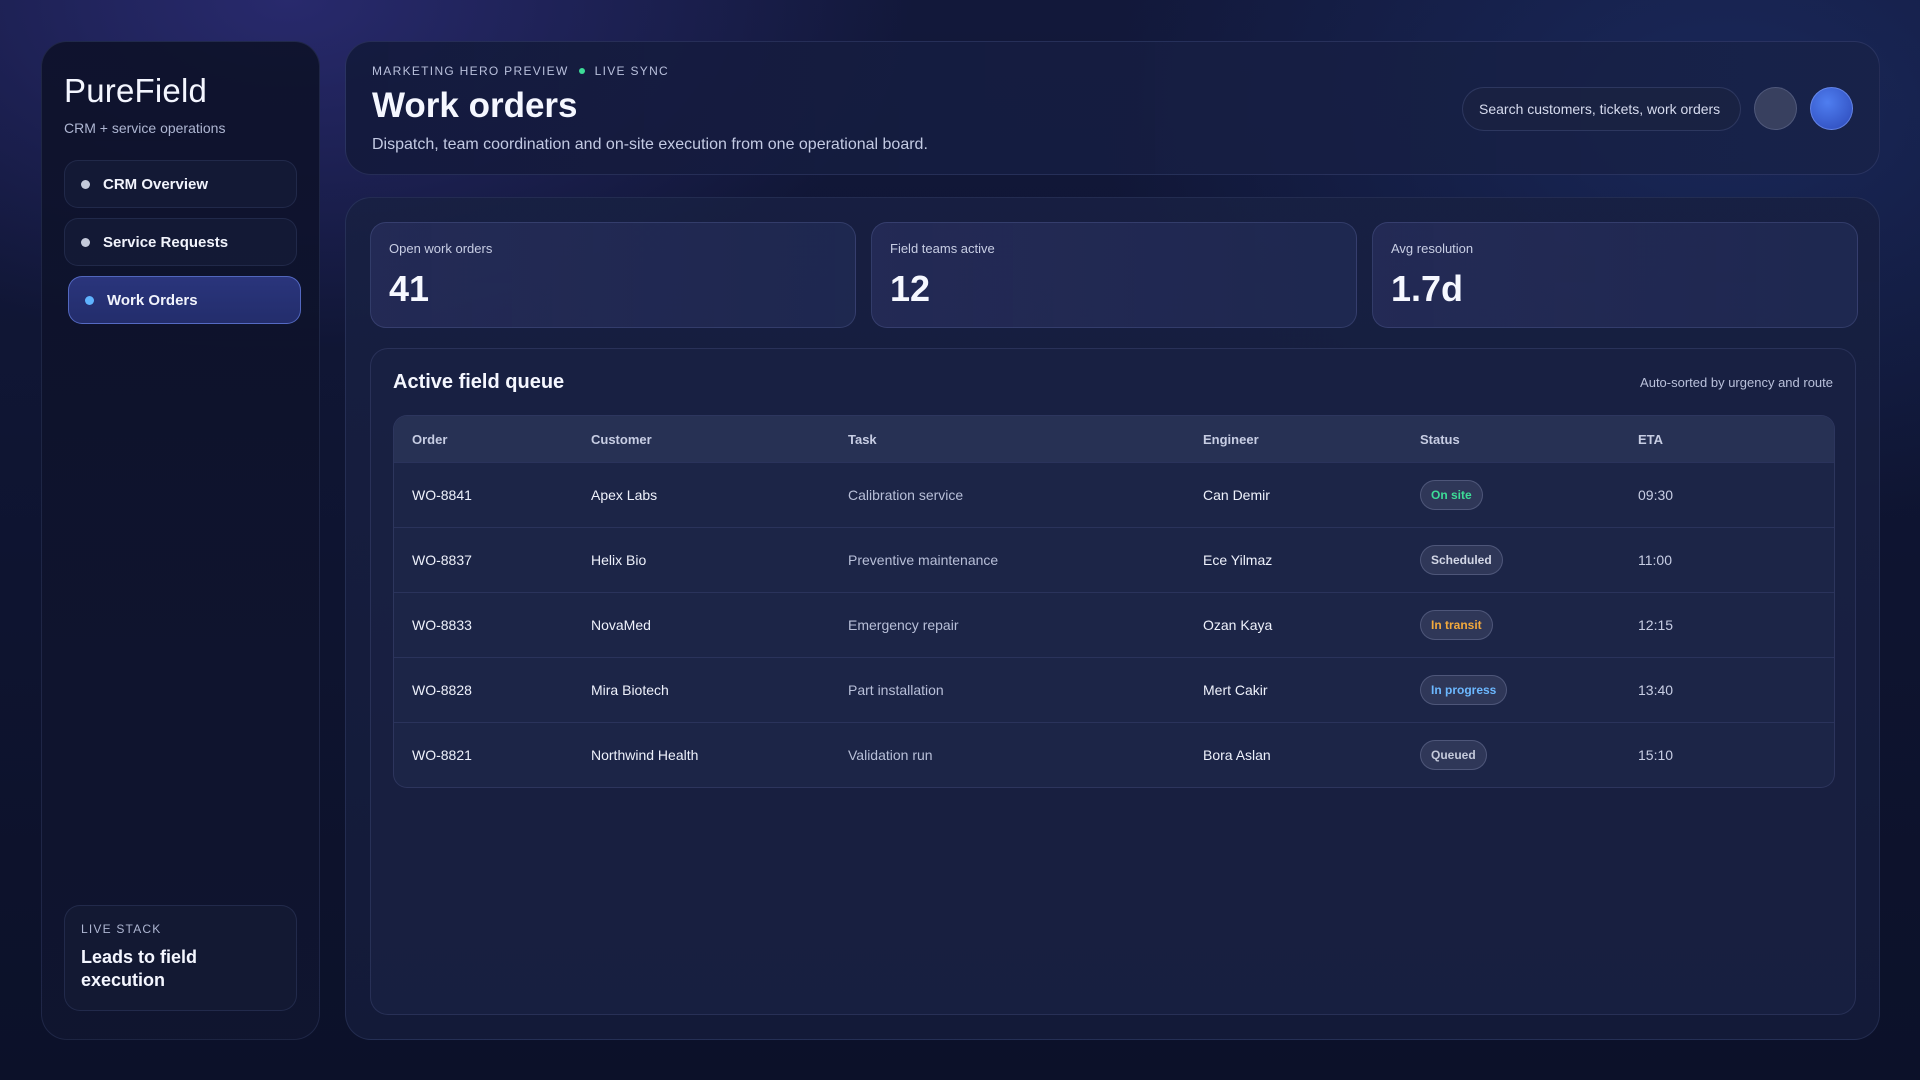 Image resolution: width=1920 pixels, height=1080 pixels. I want to click on cell-engineer: Bora Aslan, so click(1237, 755).